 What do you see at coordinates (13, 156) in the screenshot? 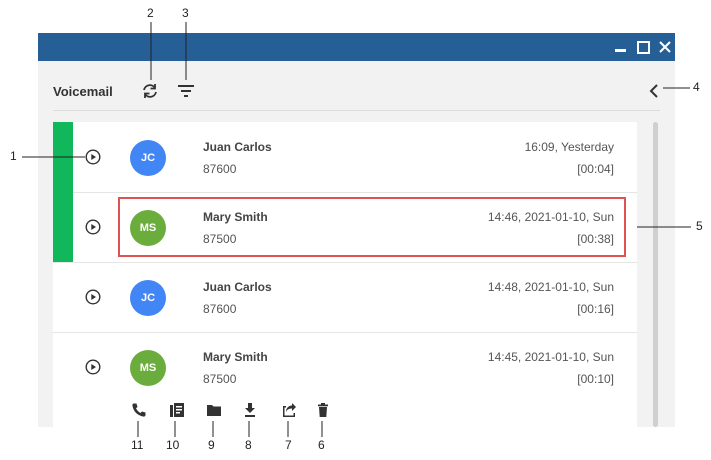
I see `callout-1: 1` at bounding box center [13, 156].